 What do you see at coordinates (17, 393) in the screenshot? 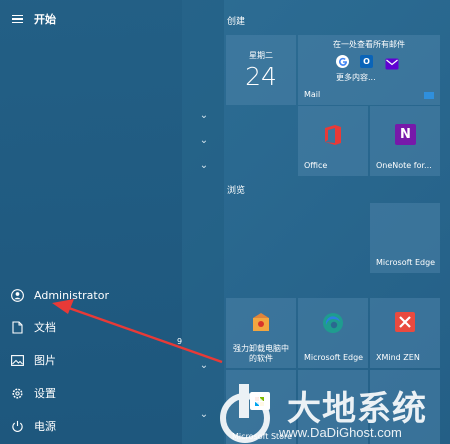
I see `gear-icon` at bounding box center [17, 393].